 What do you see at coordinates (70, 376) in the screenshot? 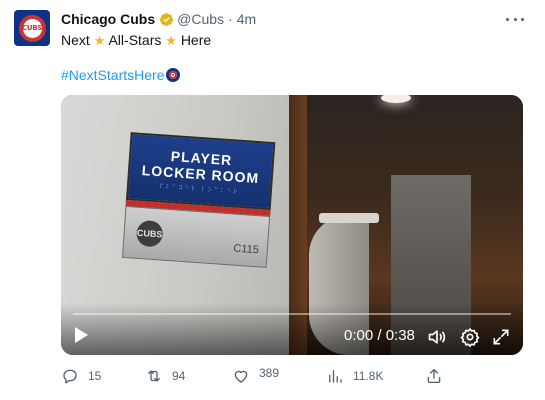
I see `reply-icon` at bounding box center [70, 376].